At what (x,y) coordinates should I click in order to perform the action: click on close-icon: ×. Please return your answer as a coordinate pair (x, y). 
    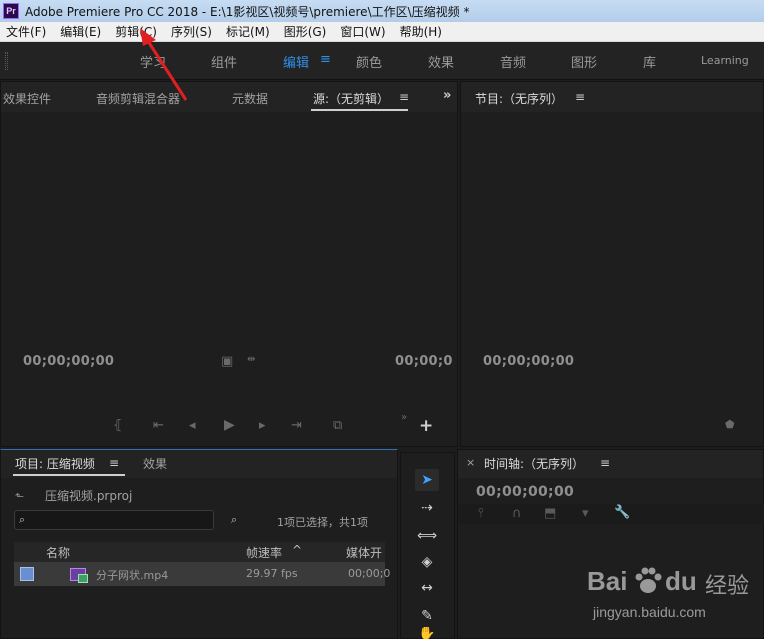
    Looking at the image, I should click on (470, 462).